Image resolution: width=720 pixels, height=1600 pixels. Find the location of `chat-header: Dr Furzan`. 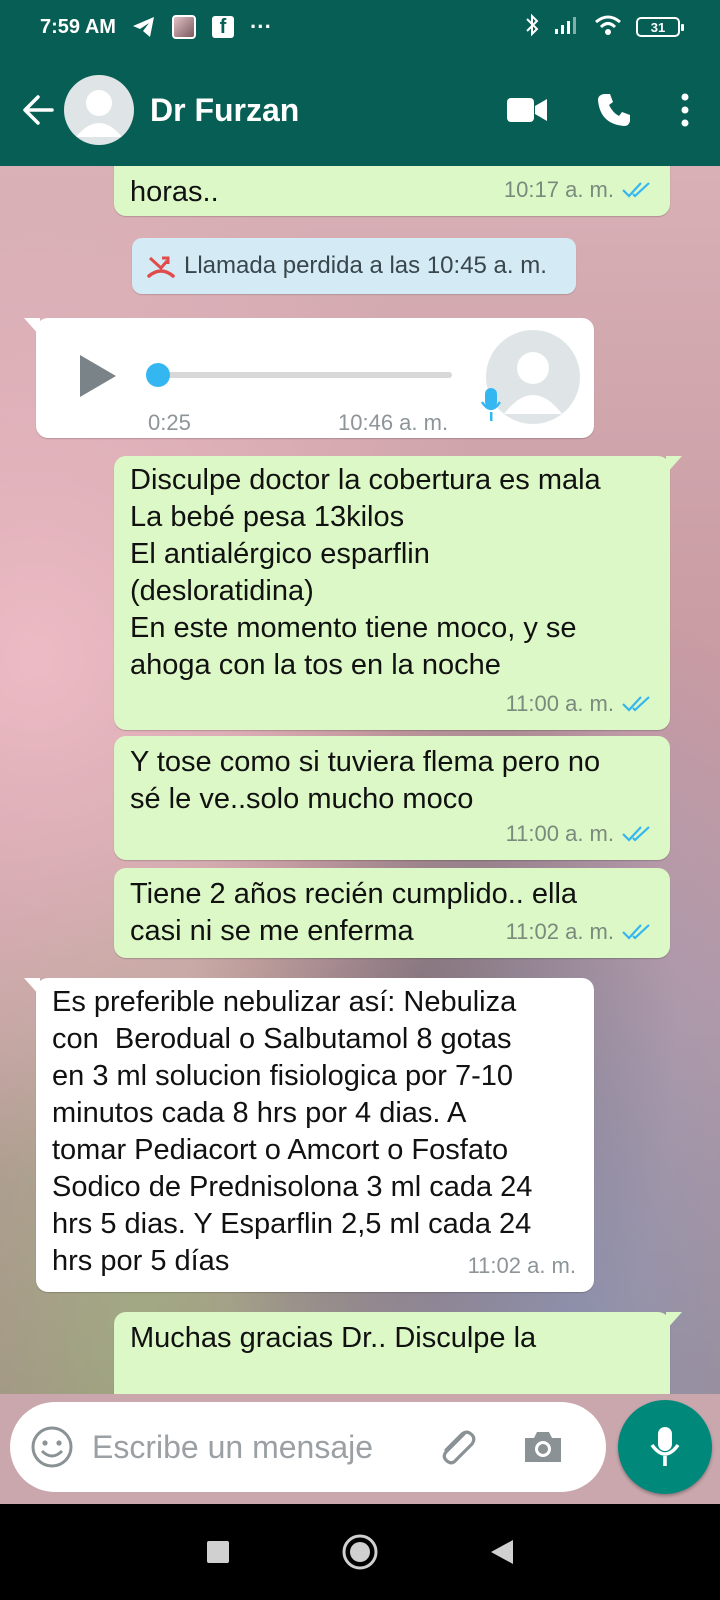

chat-header: Dr Furzan is located at coordinates (360, 110).